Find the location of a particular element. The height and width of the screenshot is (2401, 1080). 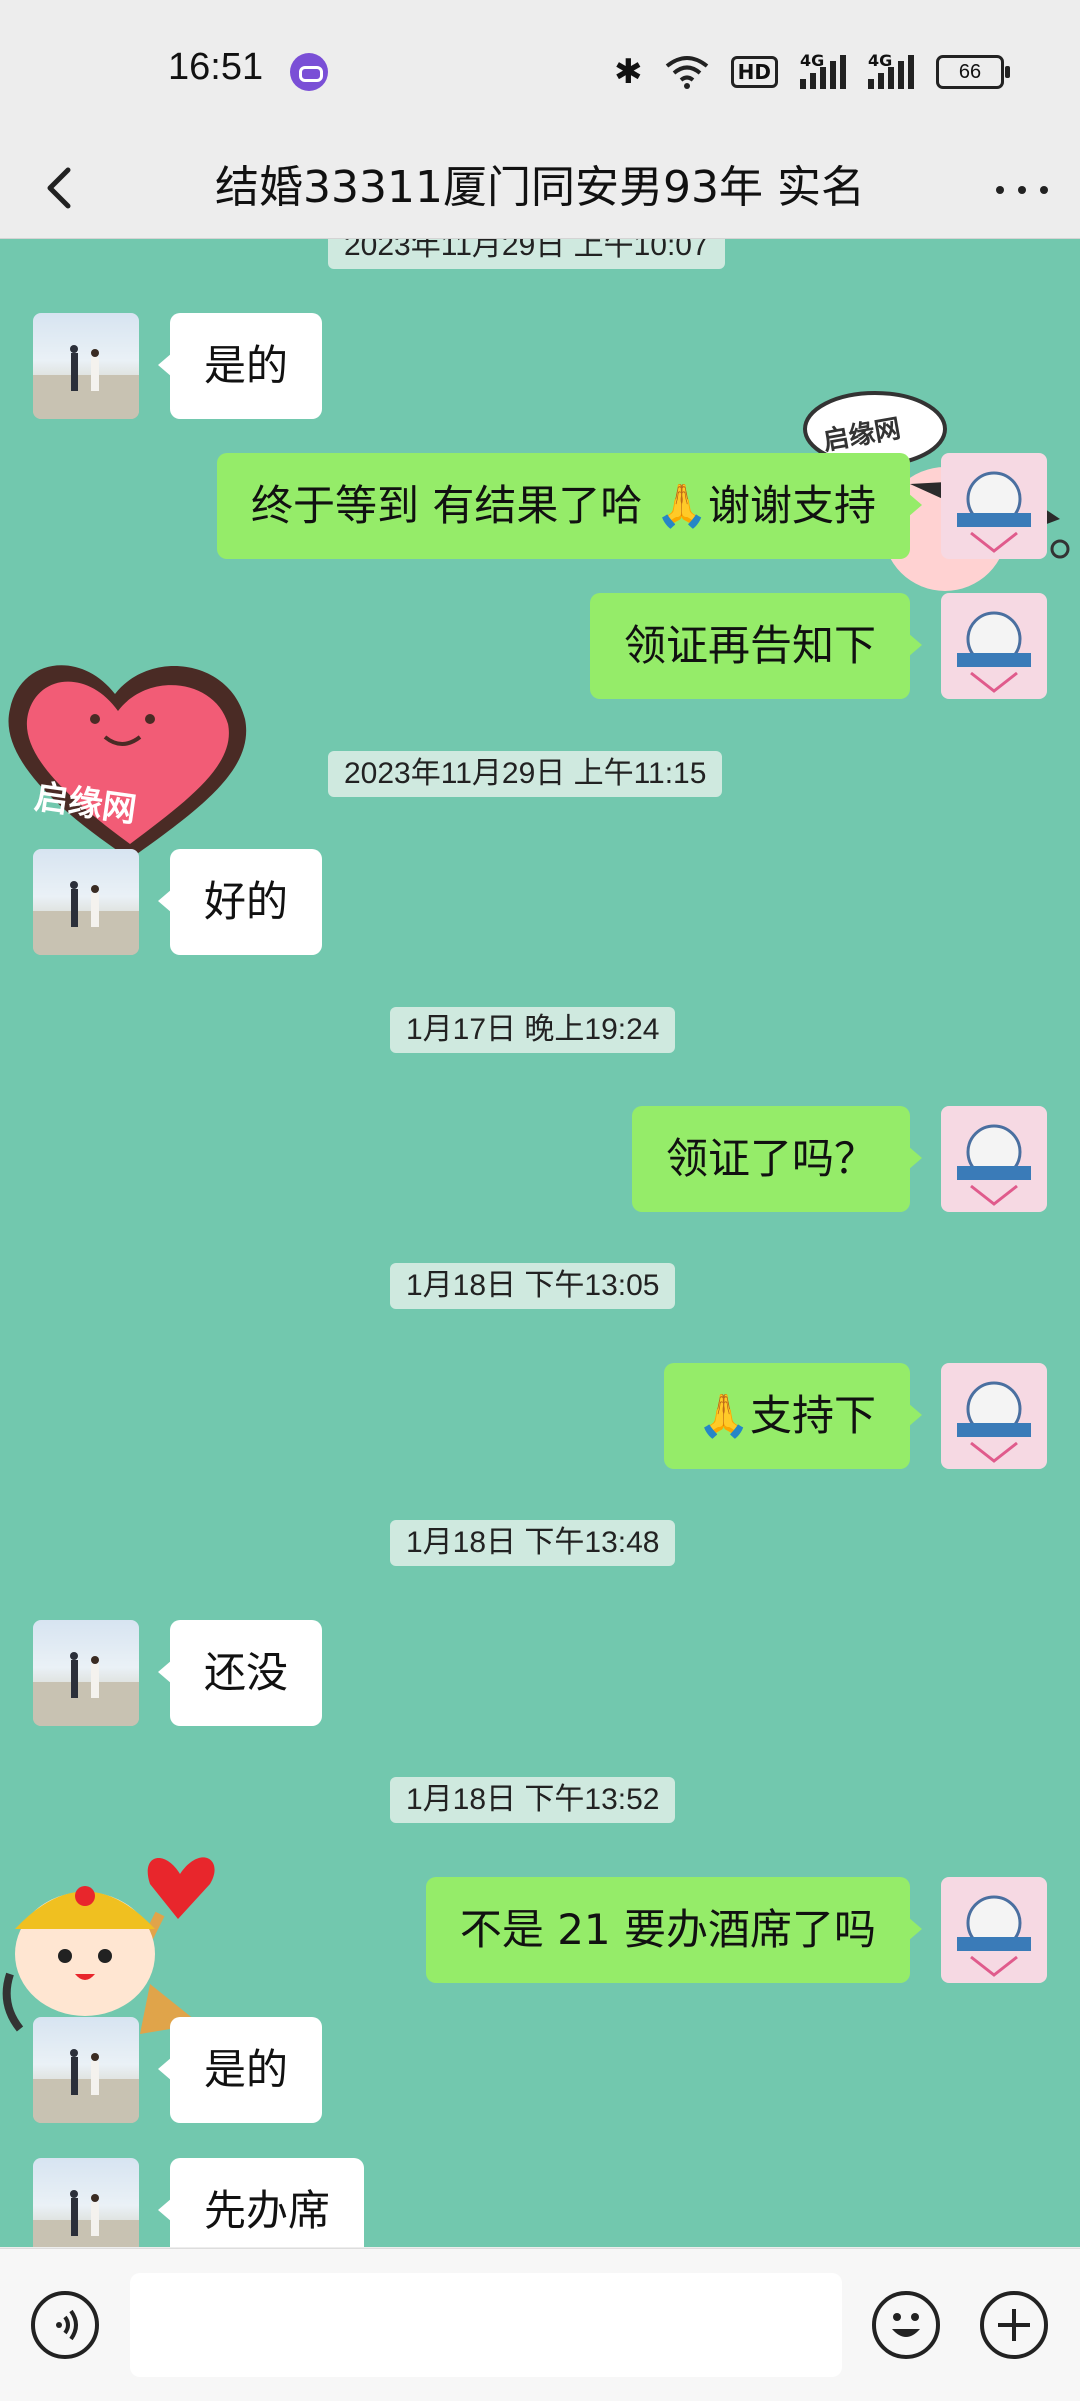

message-bubble-outgoing: 不是 21 要办酒席了吗 is located at coordinates (674, 1930).